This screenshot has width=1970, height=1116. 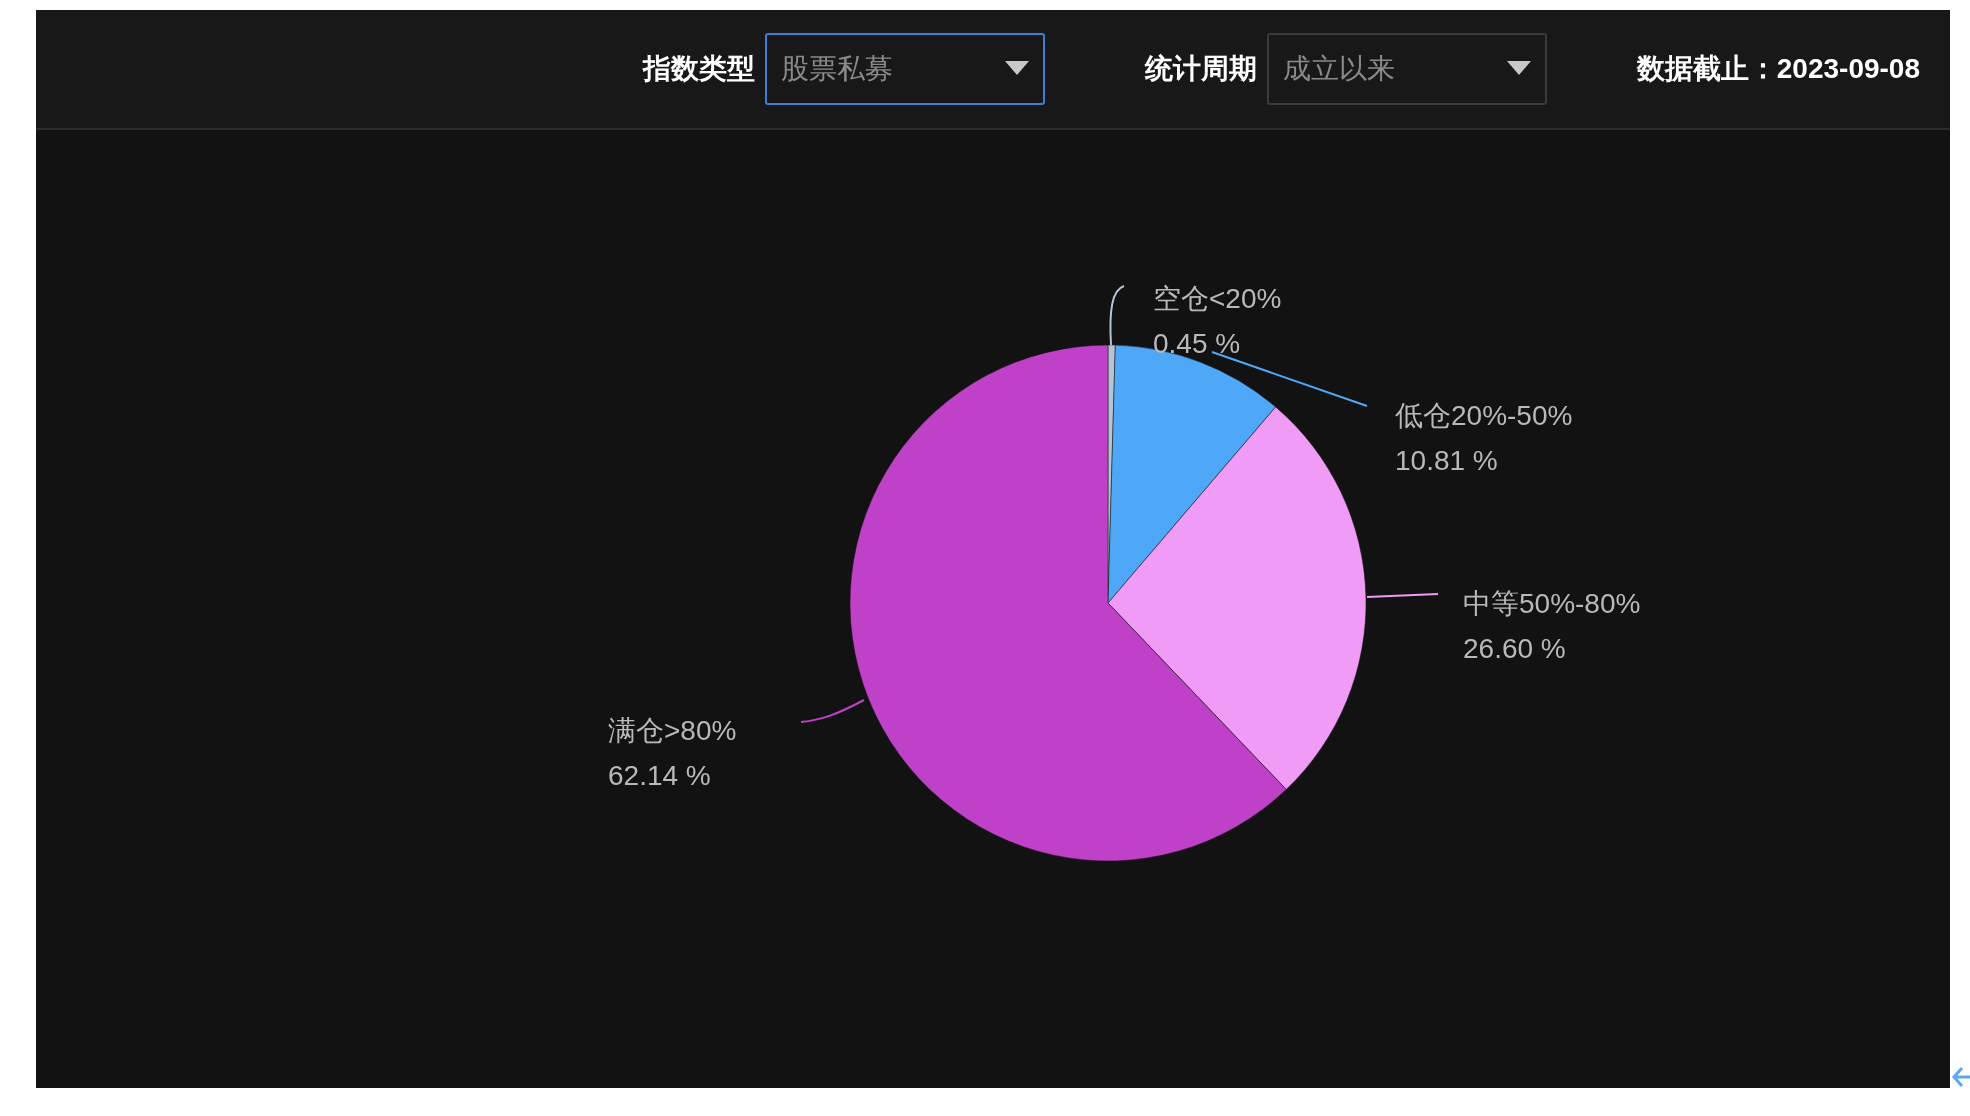 What do you see at coordinates (1197, 343) in the screenshot?
I see `slice-value: 0.45 %` at bounding box center [1197, 343].